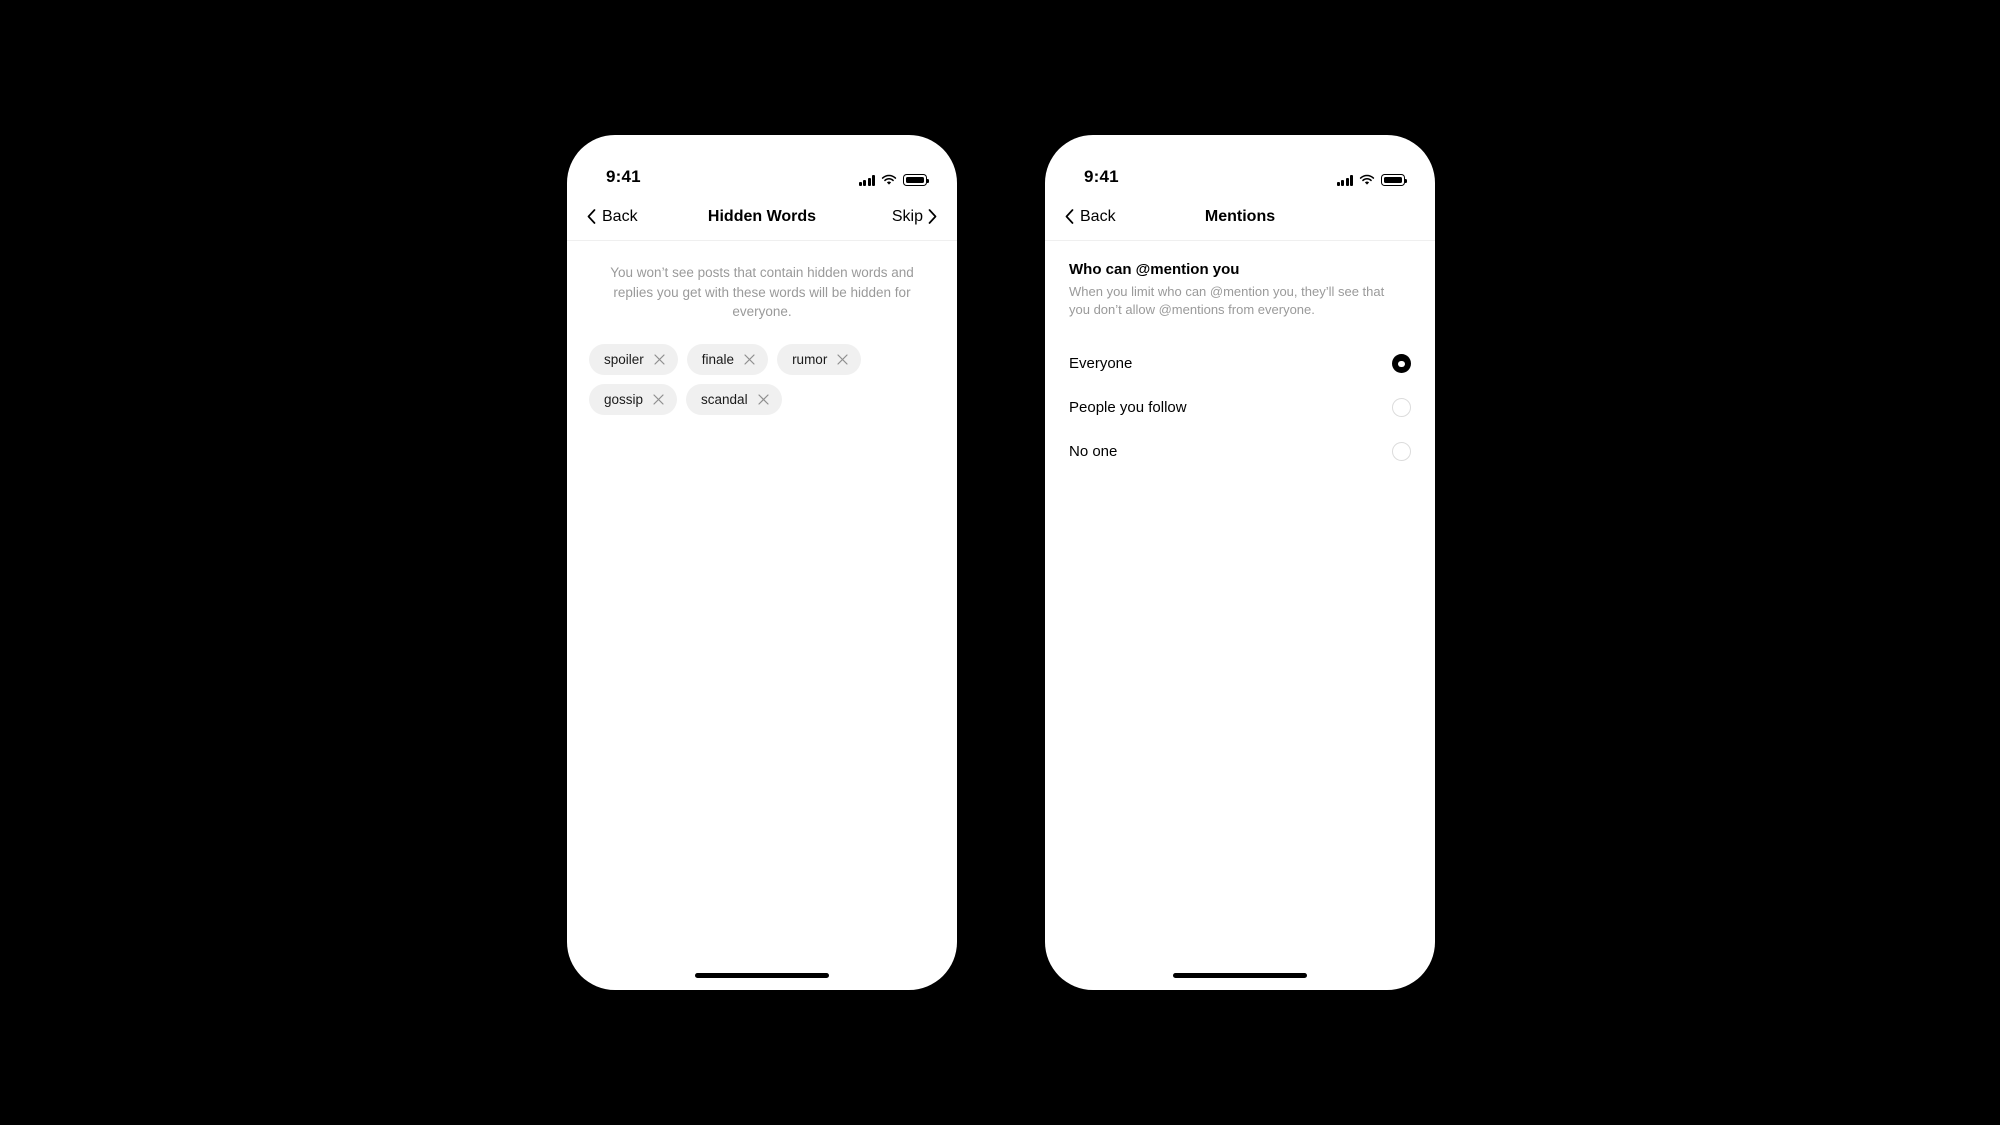 Image resolution: width=2000 pixels, height=1125 pixels. Describe the element at coordinates (1093, 452) in the screenshot. I see `mentions-option-label: No one` at that location.